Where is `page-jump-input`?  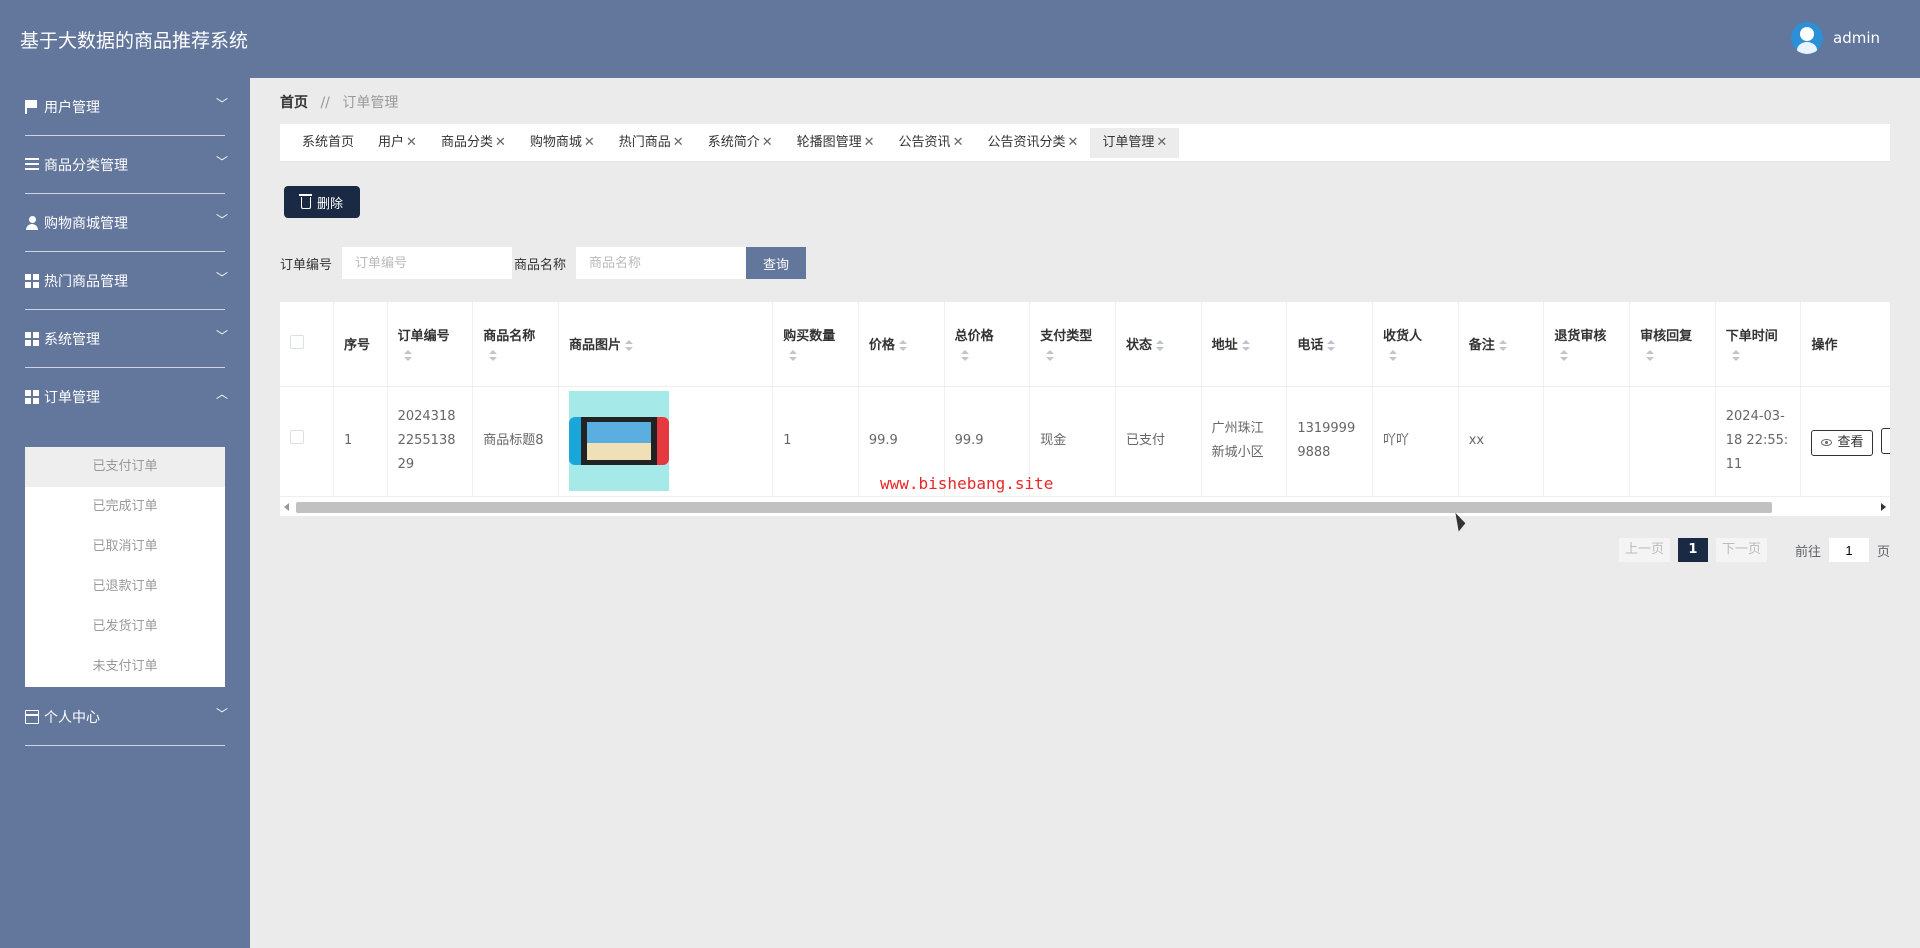
page-jump-input is located at coordinates (1848, 550).